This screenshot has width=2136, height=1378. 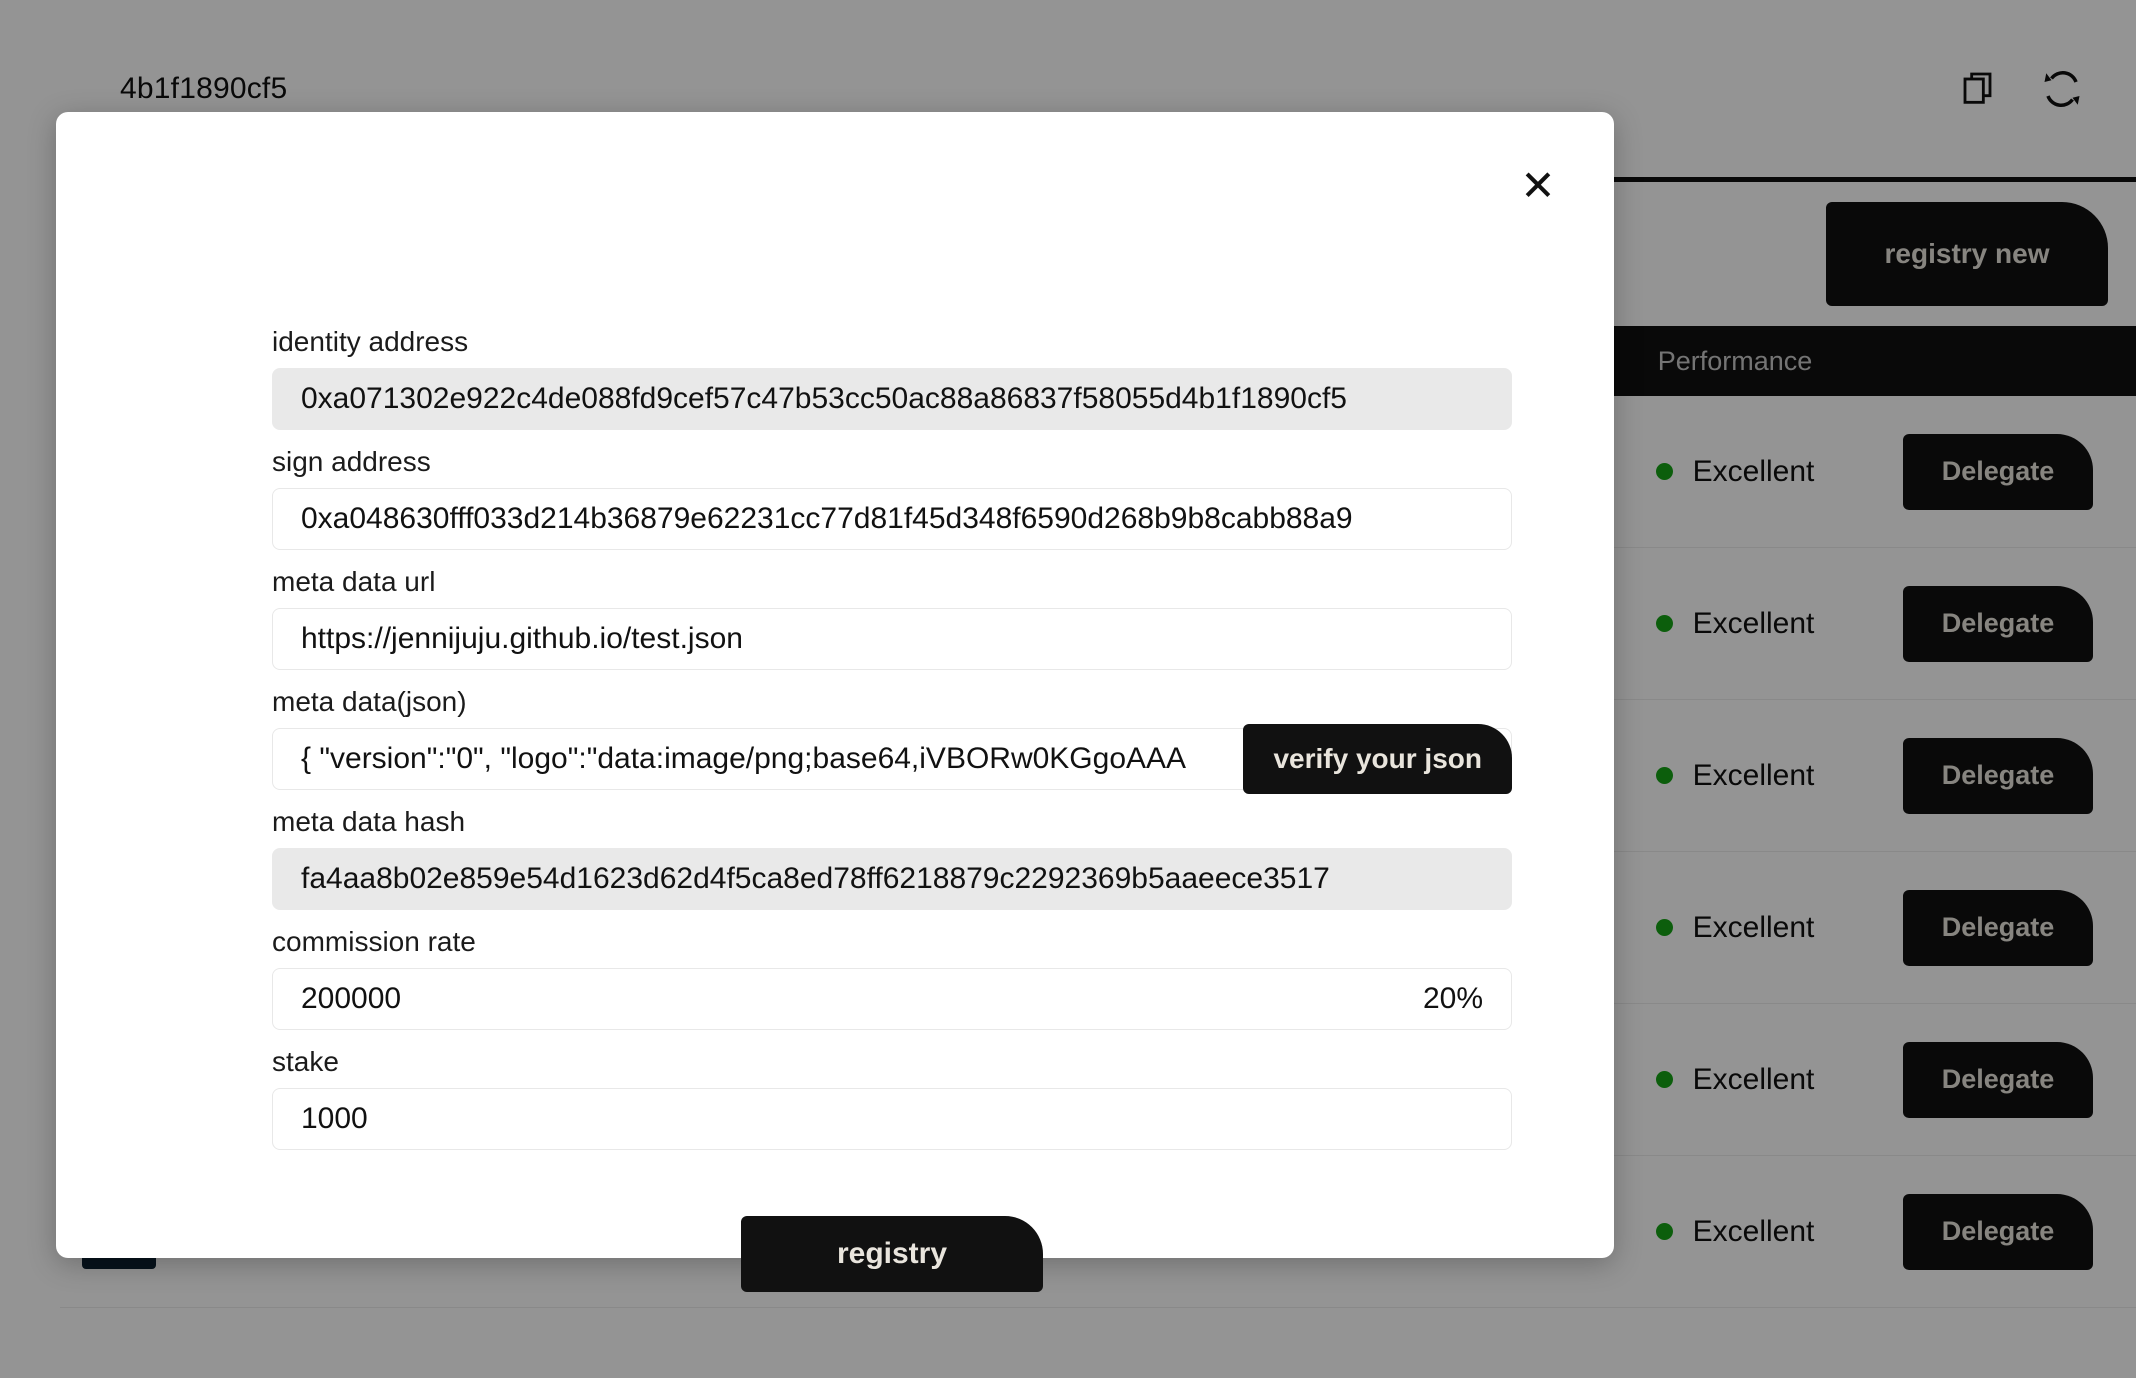 I want to click on commission-rate-value: 200000, so click(x=351, y=998).